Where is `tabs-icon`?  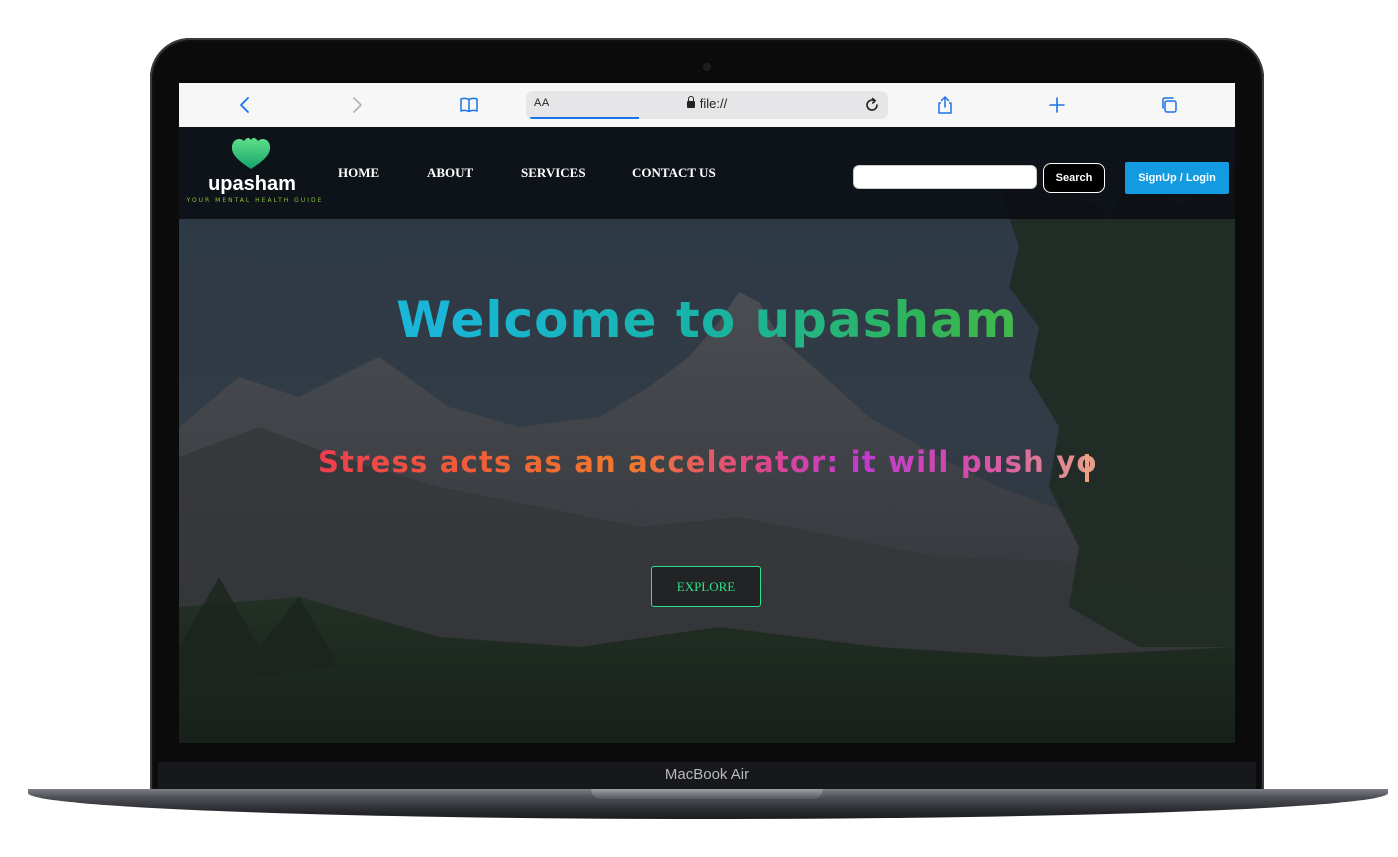
tabs-icon is located at coordinates (1169, 105).